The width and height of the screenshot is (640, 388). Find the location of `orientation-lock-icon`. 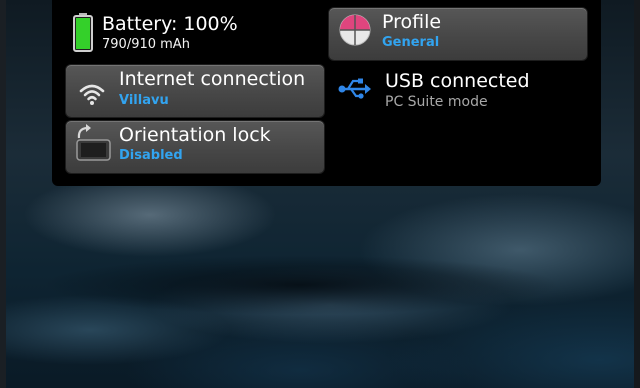

orientation-lock-icon is located at coordinates (93, 142).